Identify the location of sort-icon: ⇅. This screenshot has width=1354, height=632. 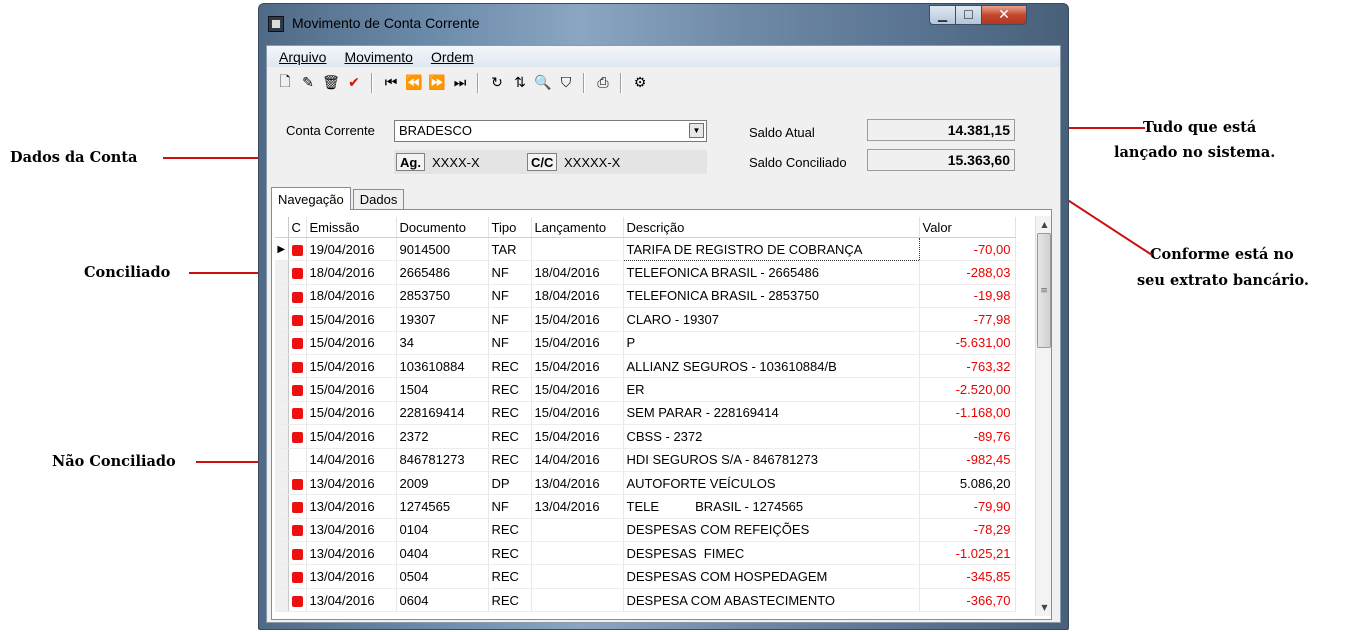
(520, 83).